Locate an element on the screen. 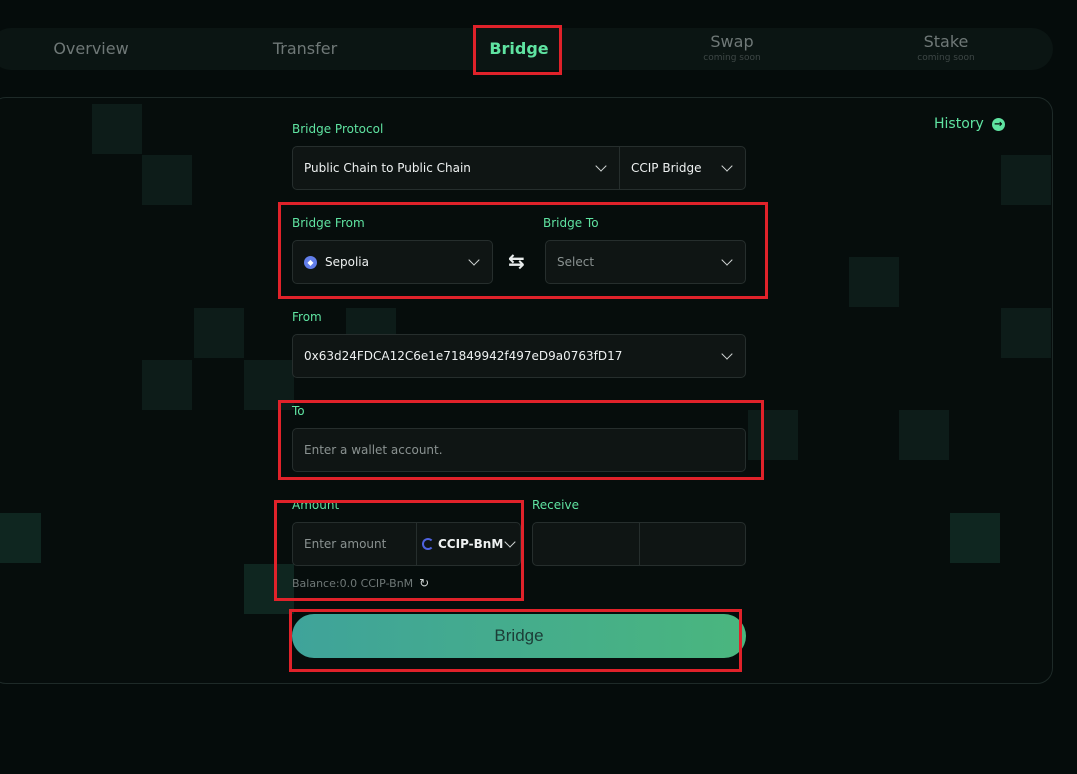  history-link: History → is located at coordinates (969, 124).